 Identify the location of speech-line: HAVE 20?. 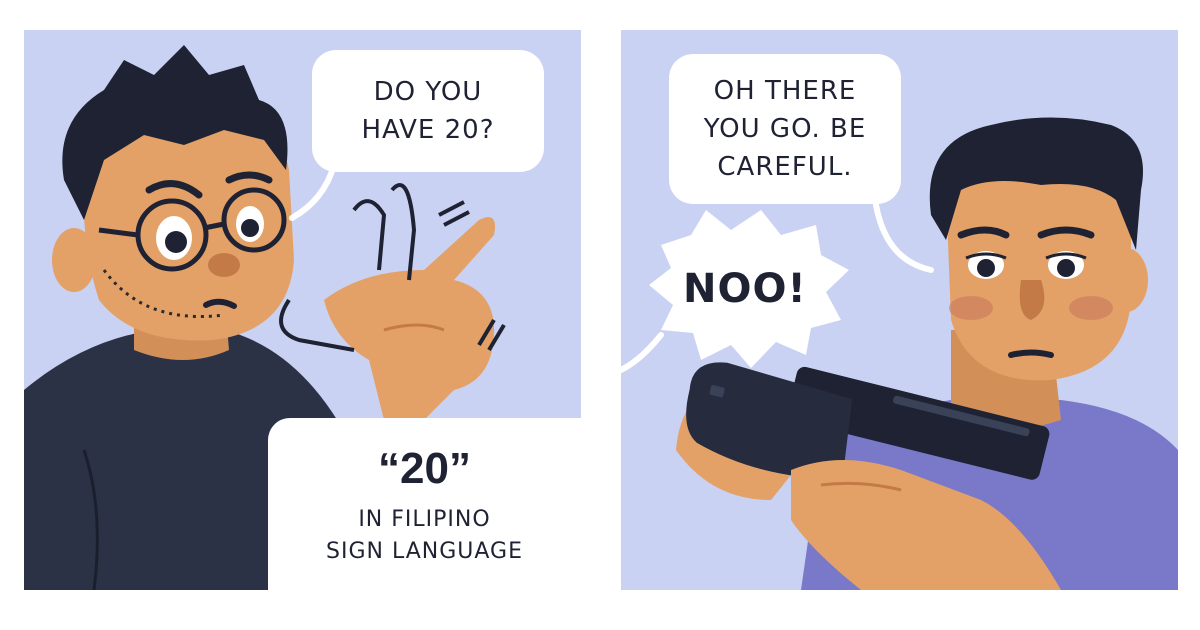
(428, 130).